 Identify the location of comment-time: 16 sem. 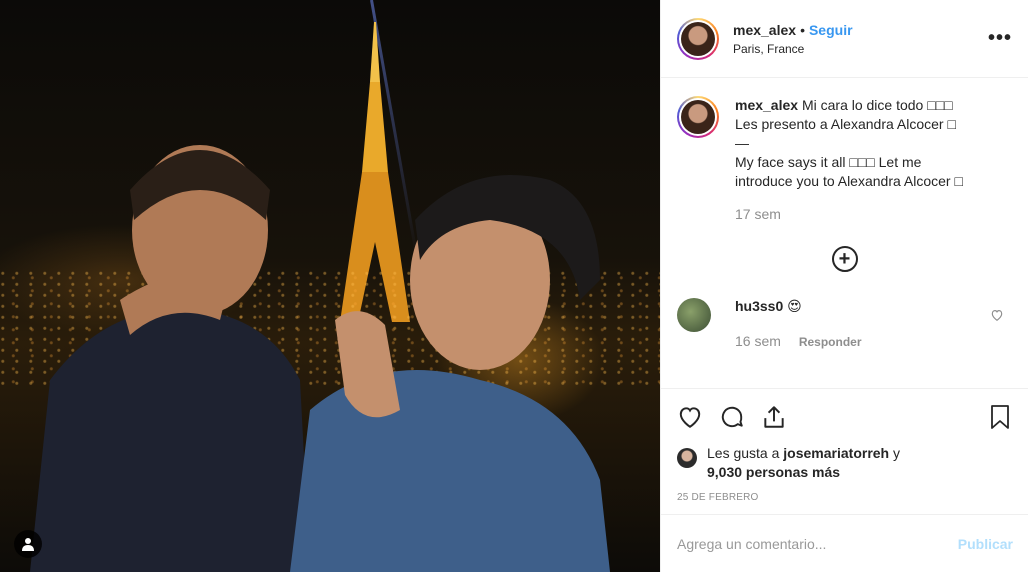
(758, 341).